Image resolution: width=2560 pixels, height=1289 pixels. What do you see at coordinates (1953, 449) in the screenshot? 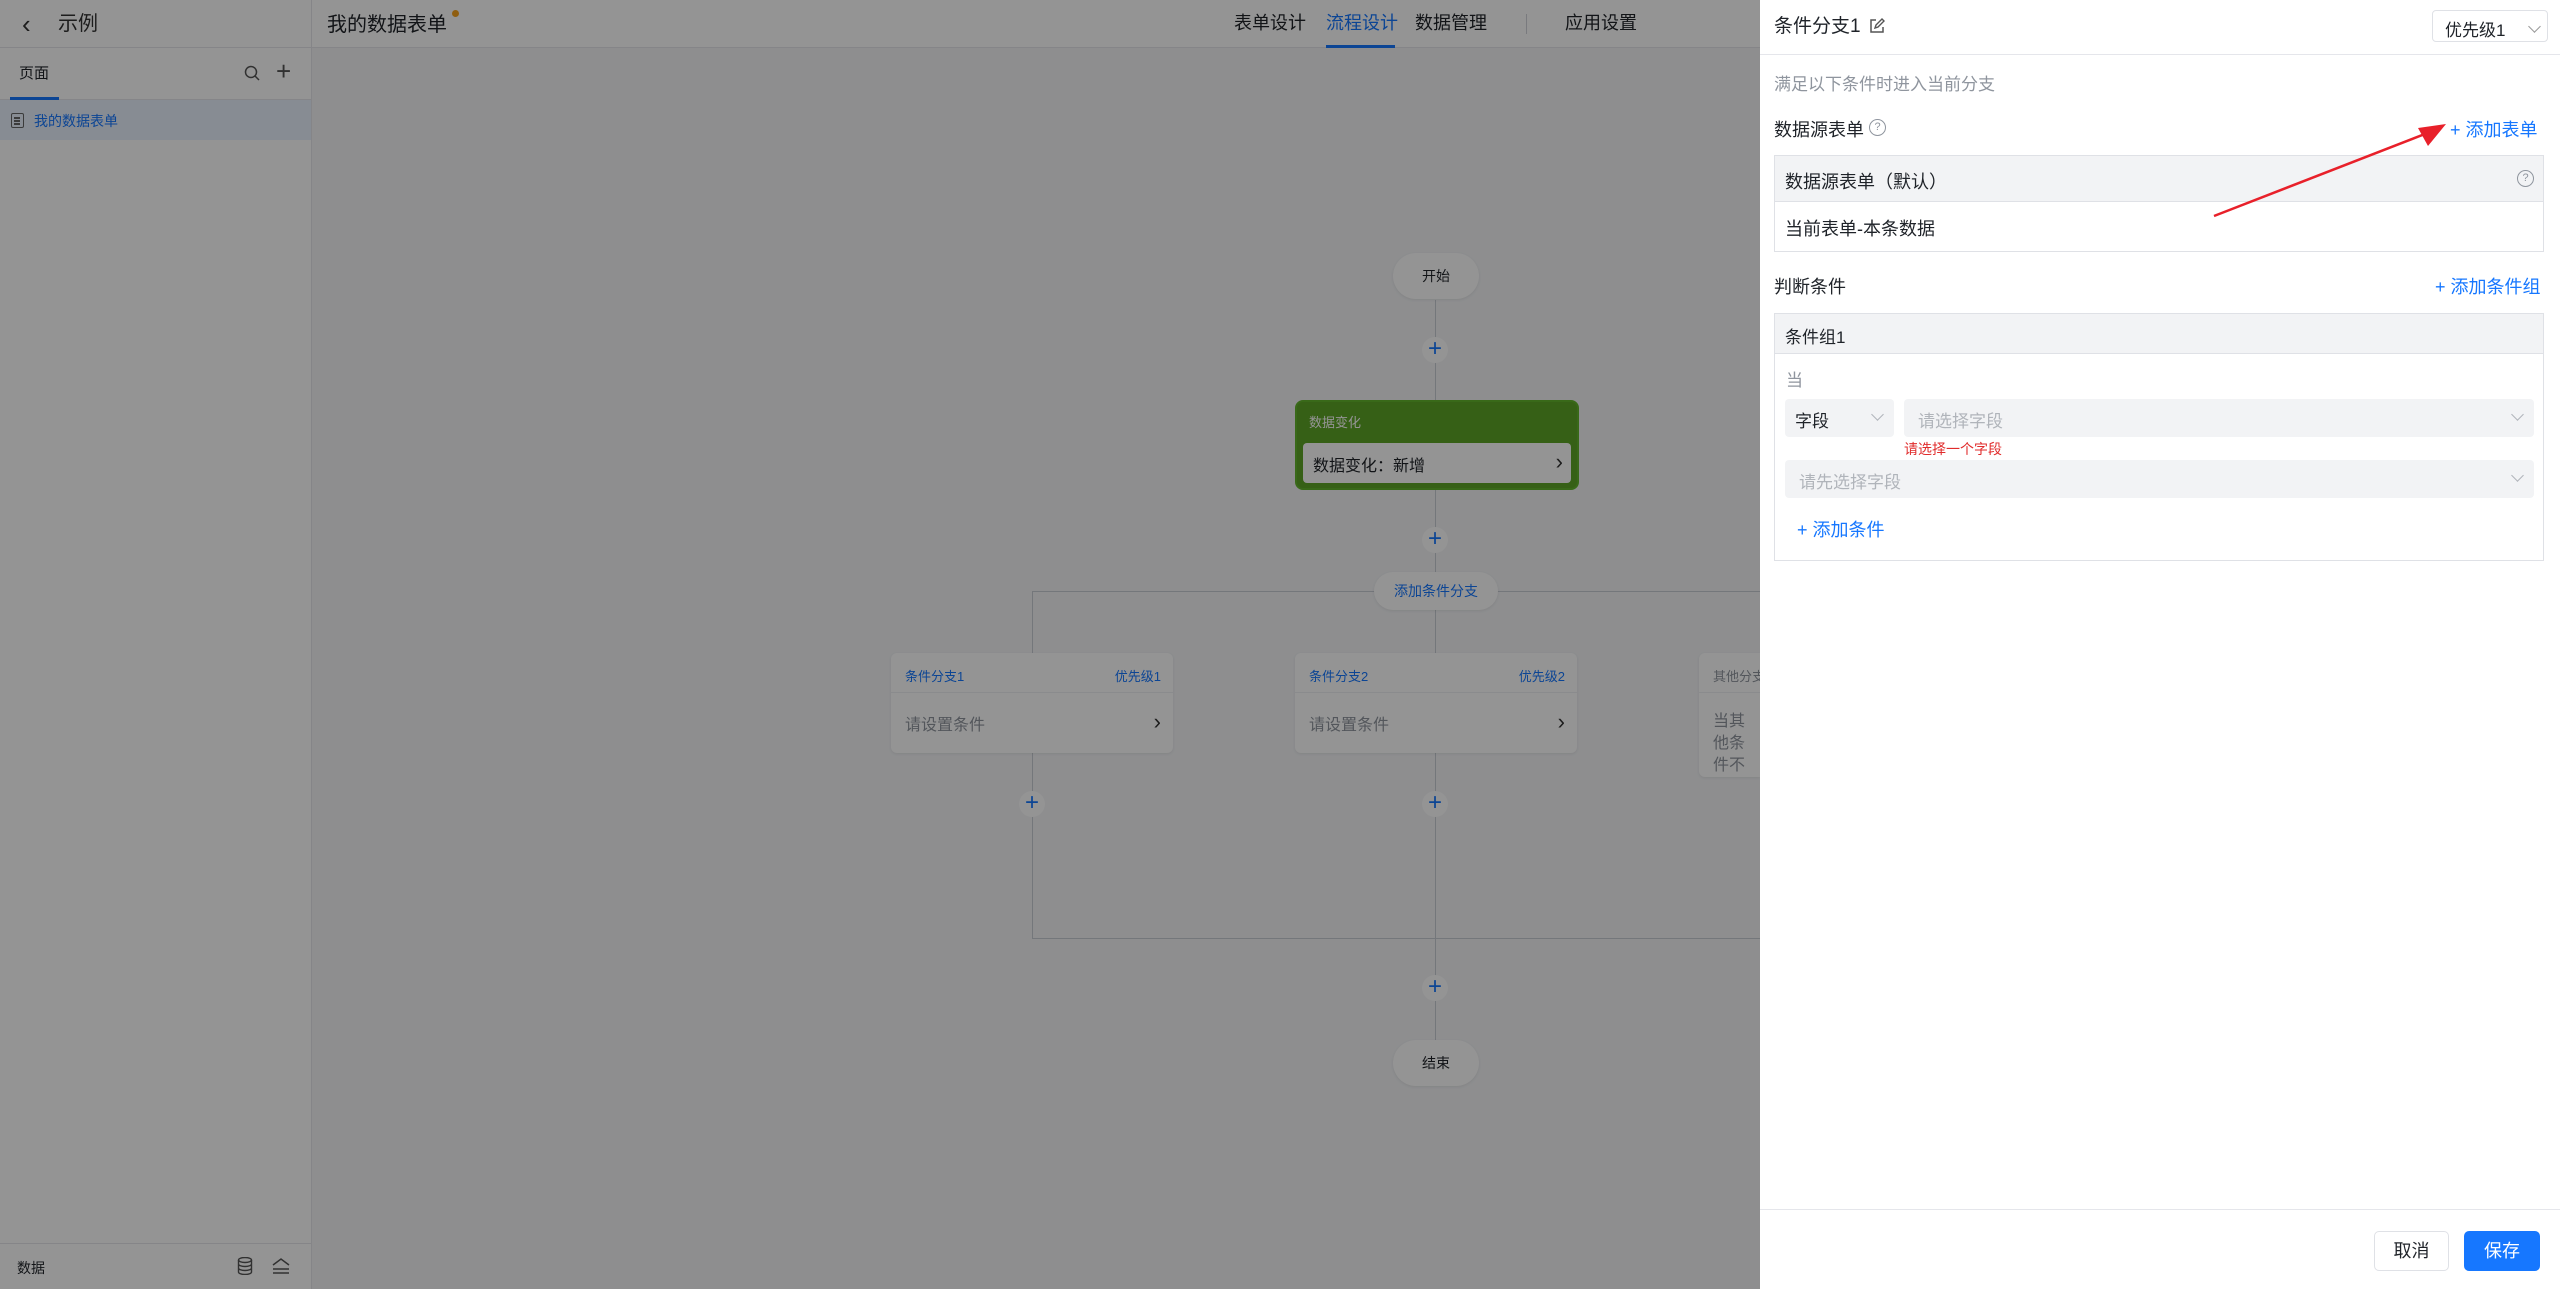
I see `field-error-message: 请选择一个字段` at bounding box center [1953, 449].